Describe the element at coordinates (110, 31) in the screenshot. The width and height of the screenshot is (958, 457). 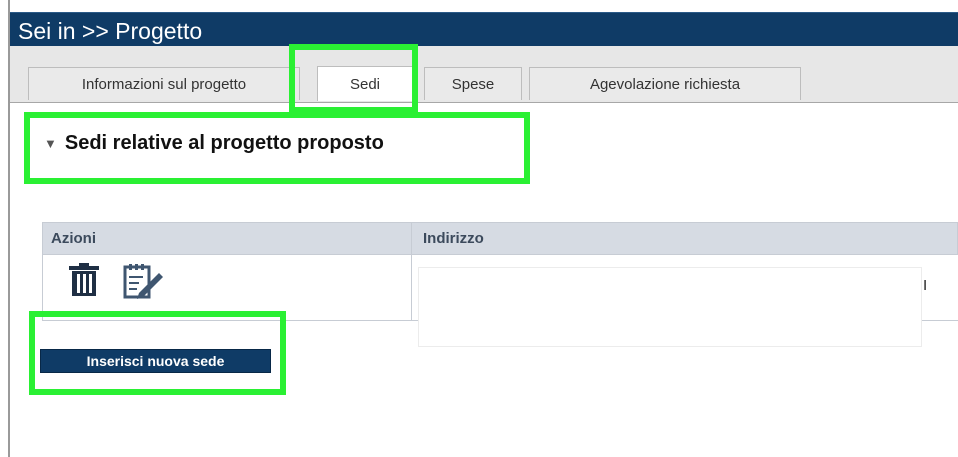
I see `page-title: Sei in >> Progetto` at that location.